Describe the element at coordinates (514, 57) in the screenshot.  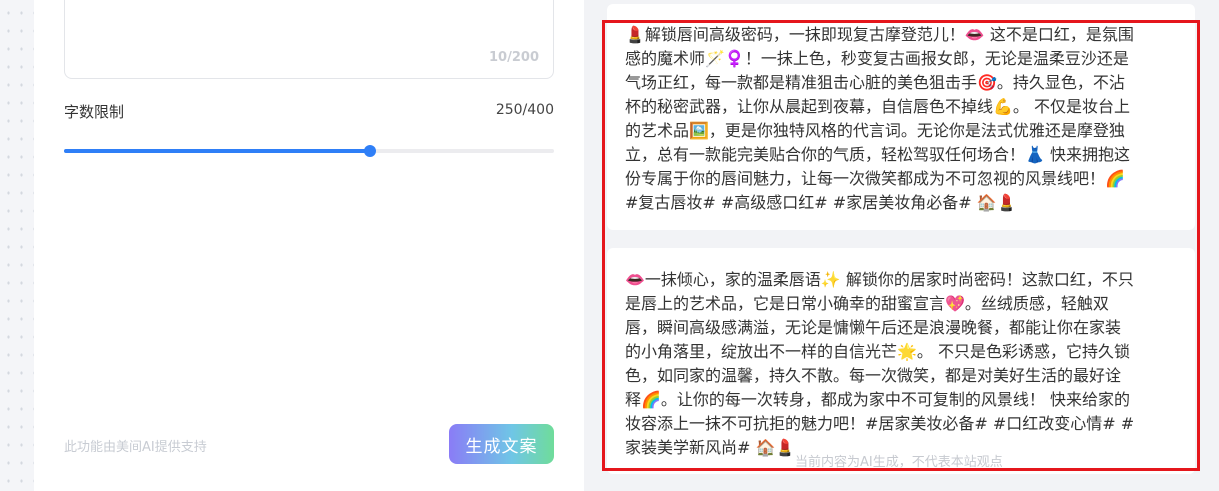
I see `char-counter: 10/200` at that location.